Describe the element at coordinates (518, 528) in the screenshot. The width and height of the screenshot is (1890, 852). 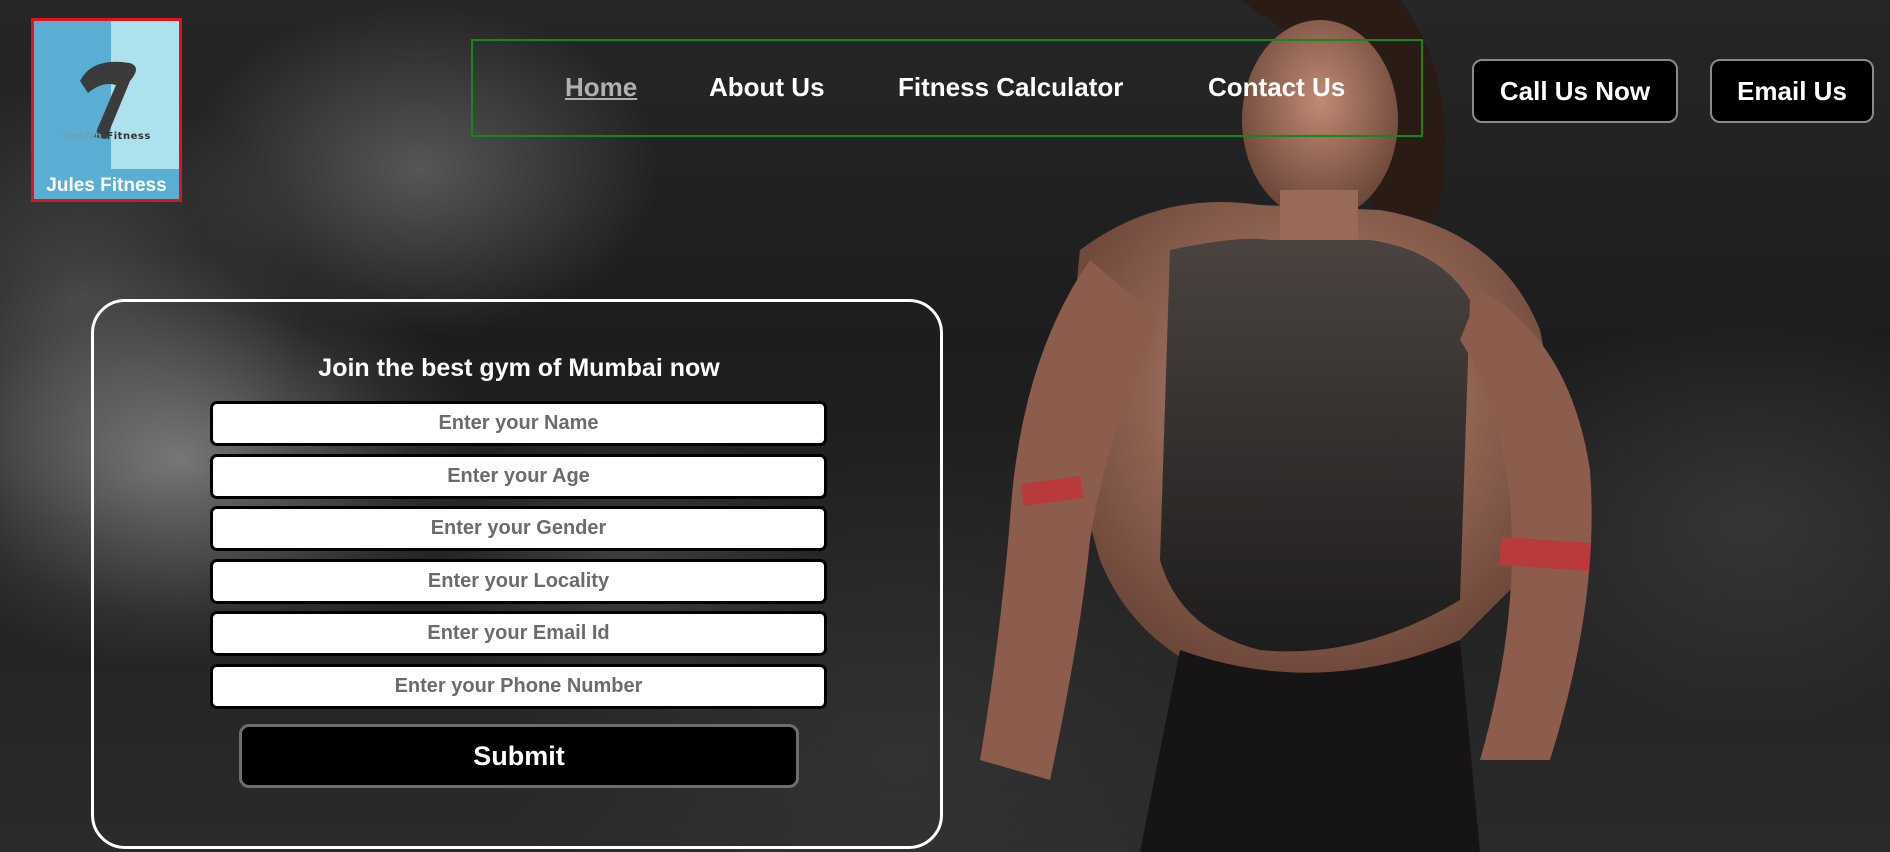
I see `gender-field` at that location.